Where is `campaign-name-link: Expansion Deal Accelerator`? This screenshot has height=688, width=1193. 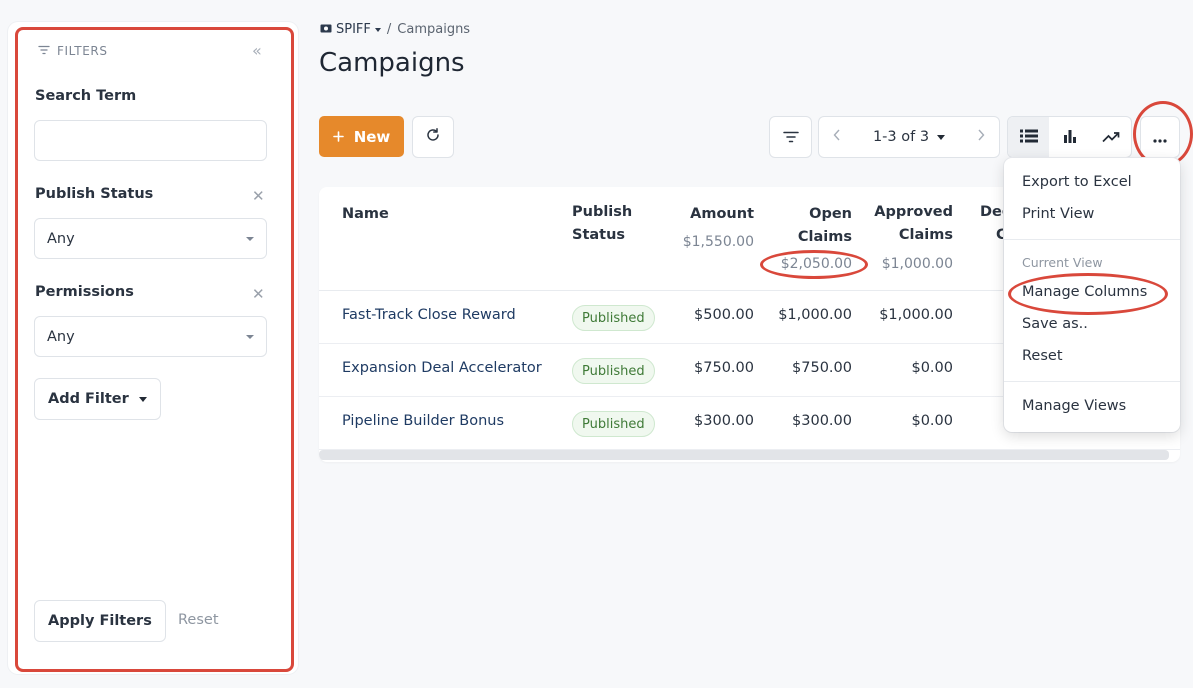
campaign-name-link: Expansion Deal Accelerator is located at coordinates (442, 368).